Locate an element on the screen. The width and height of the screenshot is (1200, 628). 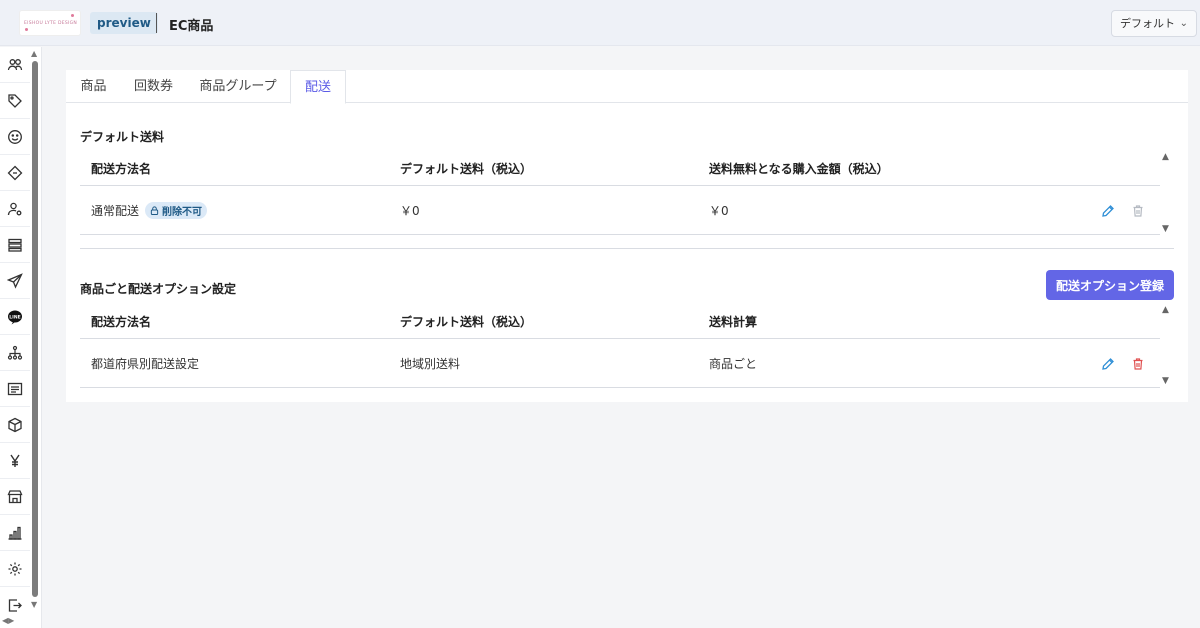
store-icon is located at coordinates (15, 496).